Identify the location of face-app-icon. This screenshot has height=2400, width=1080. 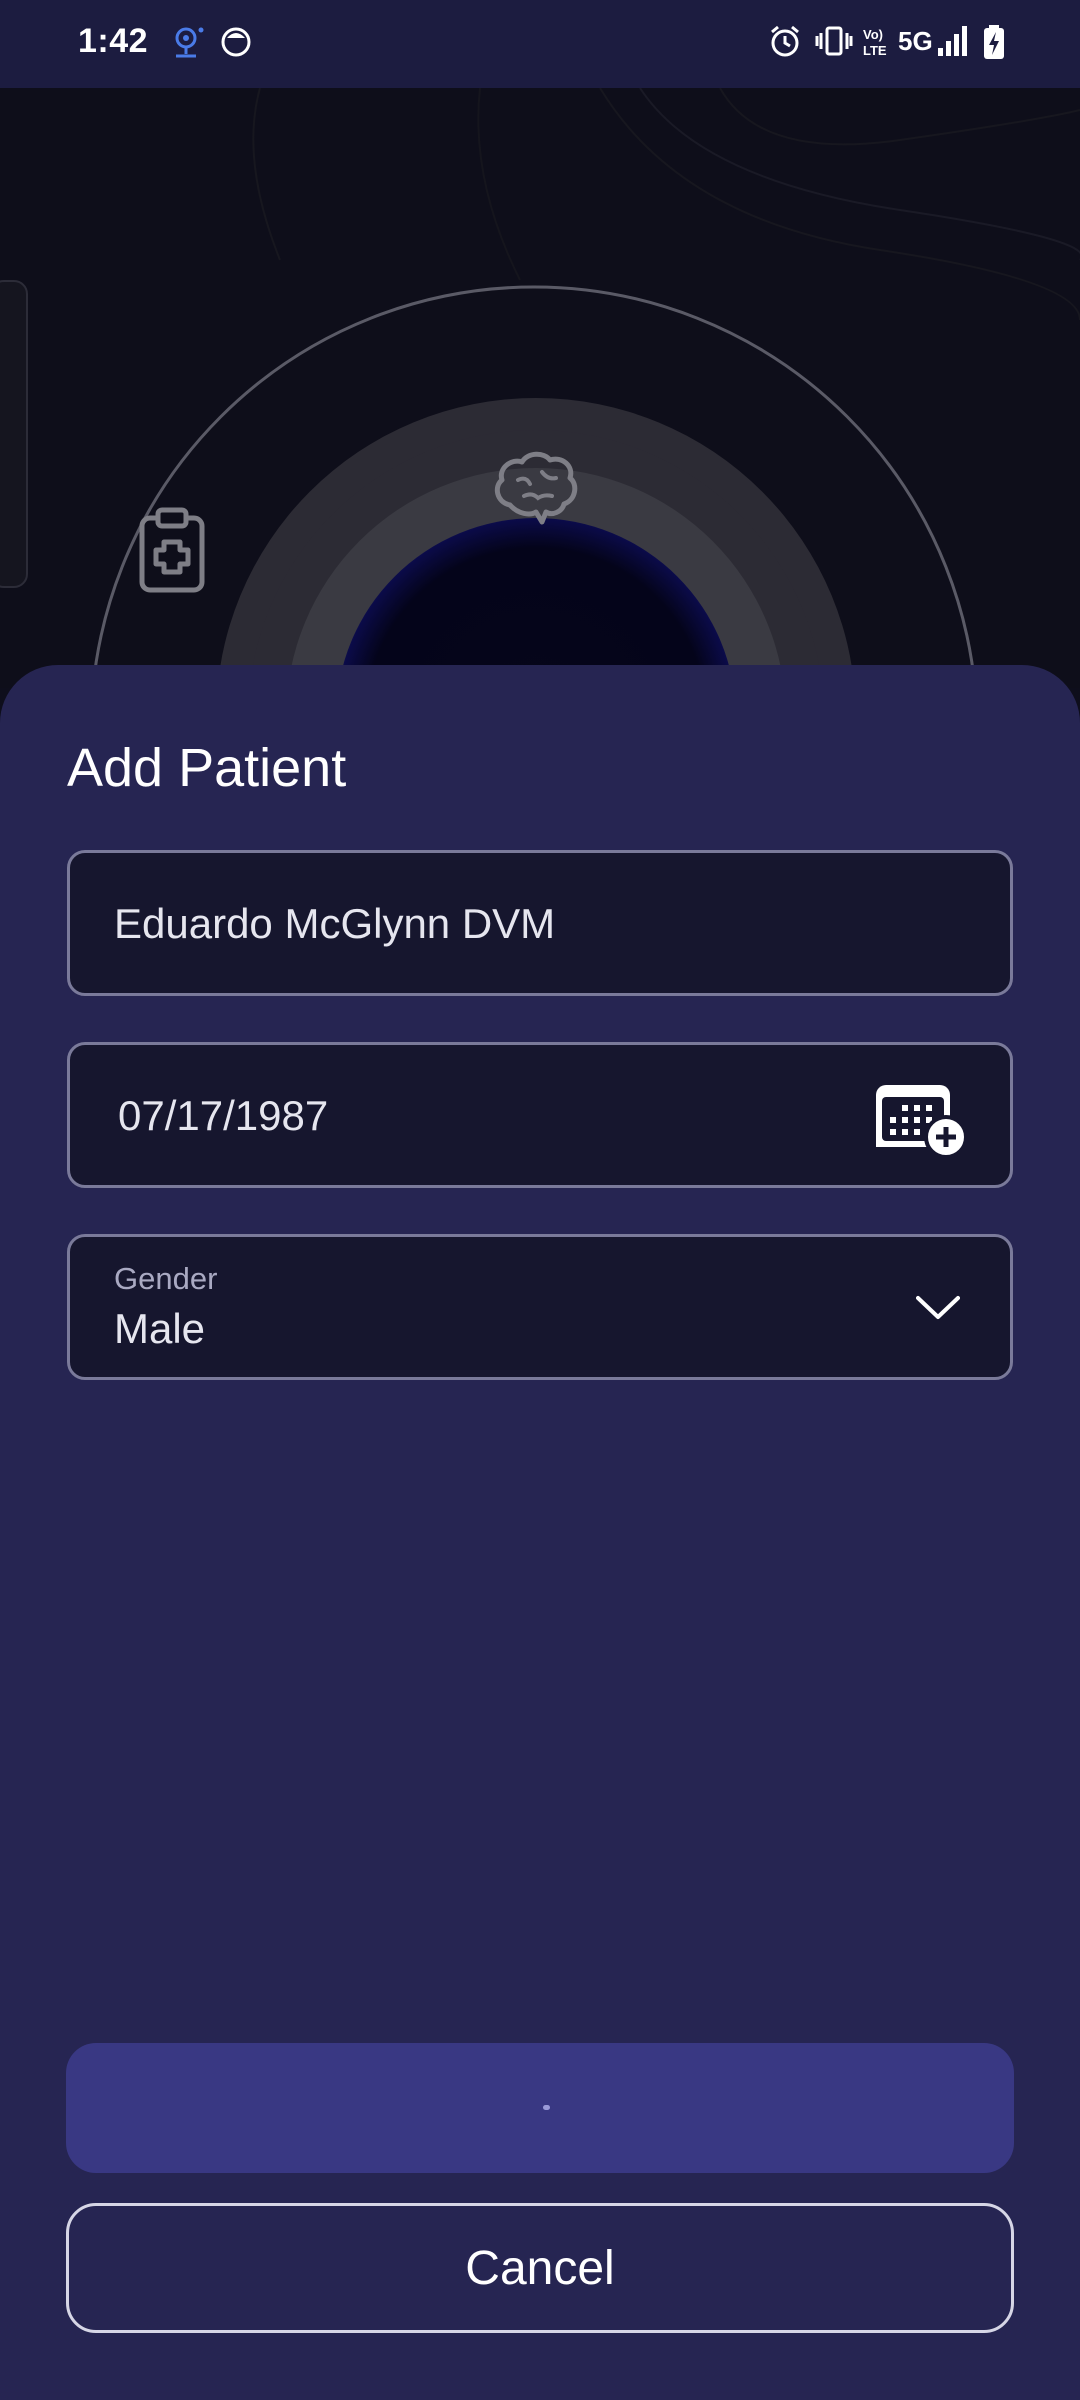
(236, 43).